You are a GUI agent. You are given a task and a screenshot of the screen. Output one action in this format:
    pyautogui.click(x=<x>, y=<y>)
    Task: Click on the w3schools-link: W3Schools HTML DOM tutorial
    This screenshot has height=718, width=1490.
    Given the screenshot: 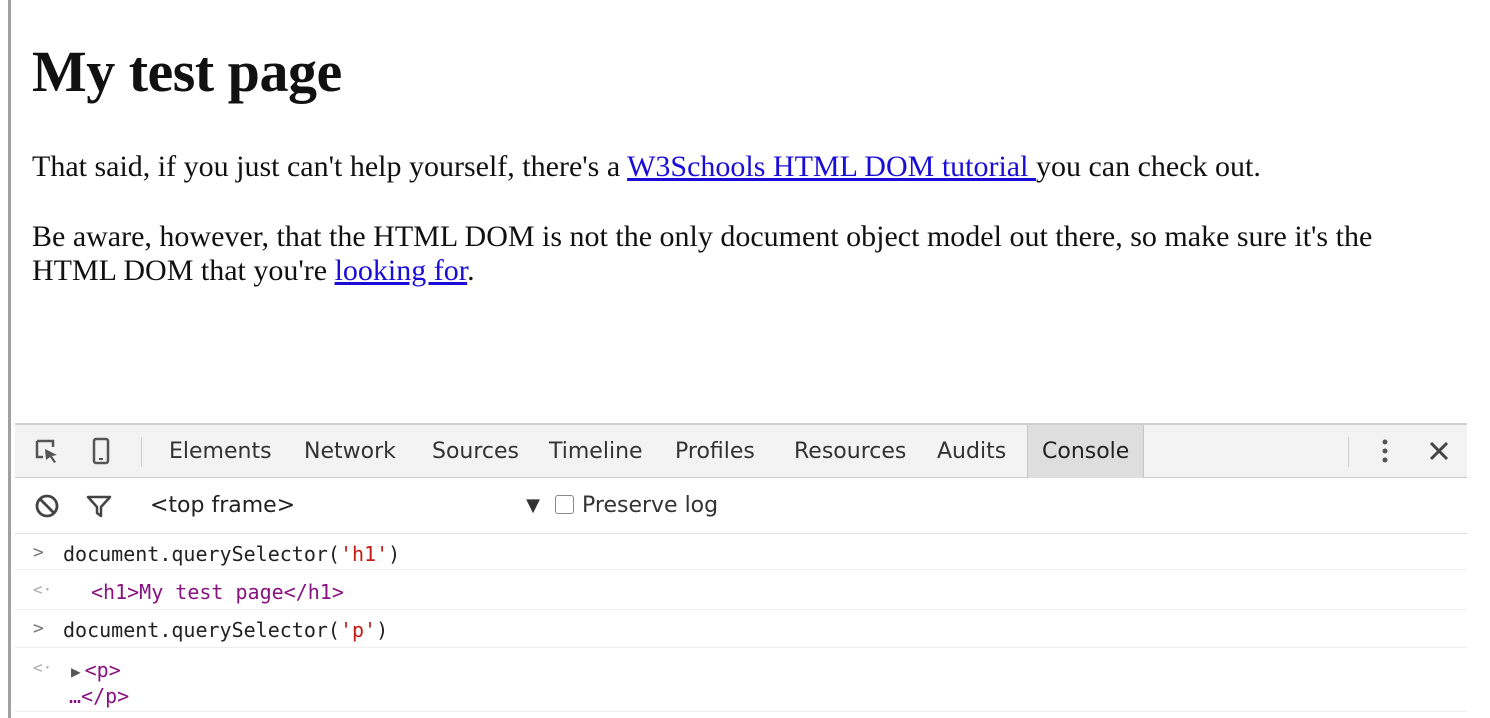 What is the action you would take?
    pyautogui.click(x=831, y=166)
    